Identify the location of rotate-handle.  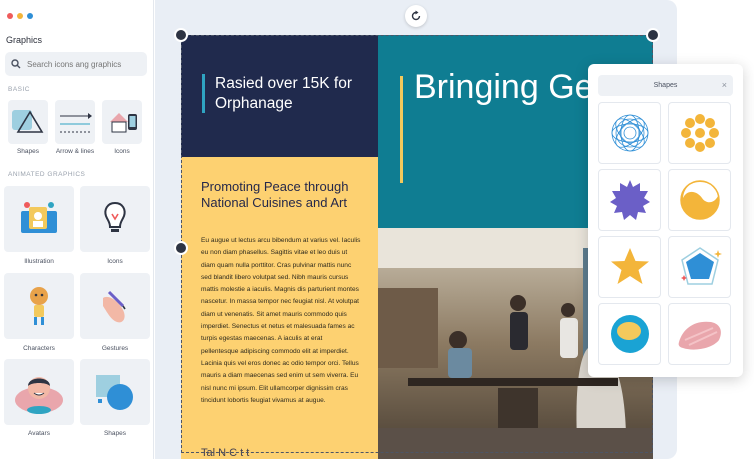
(416, 16).